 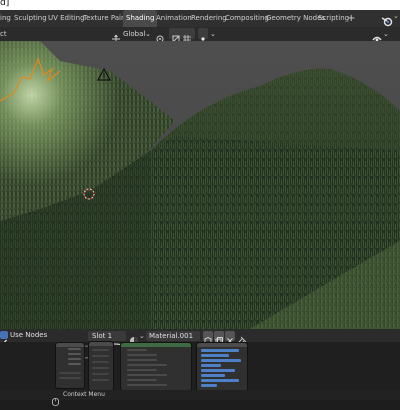 I want to click on use-nodes-label: Use Nodes, so click(x=28, y=335).